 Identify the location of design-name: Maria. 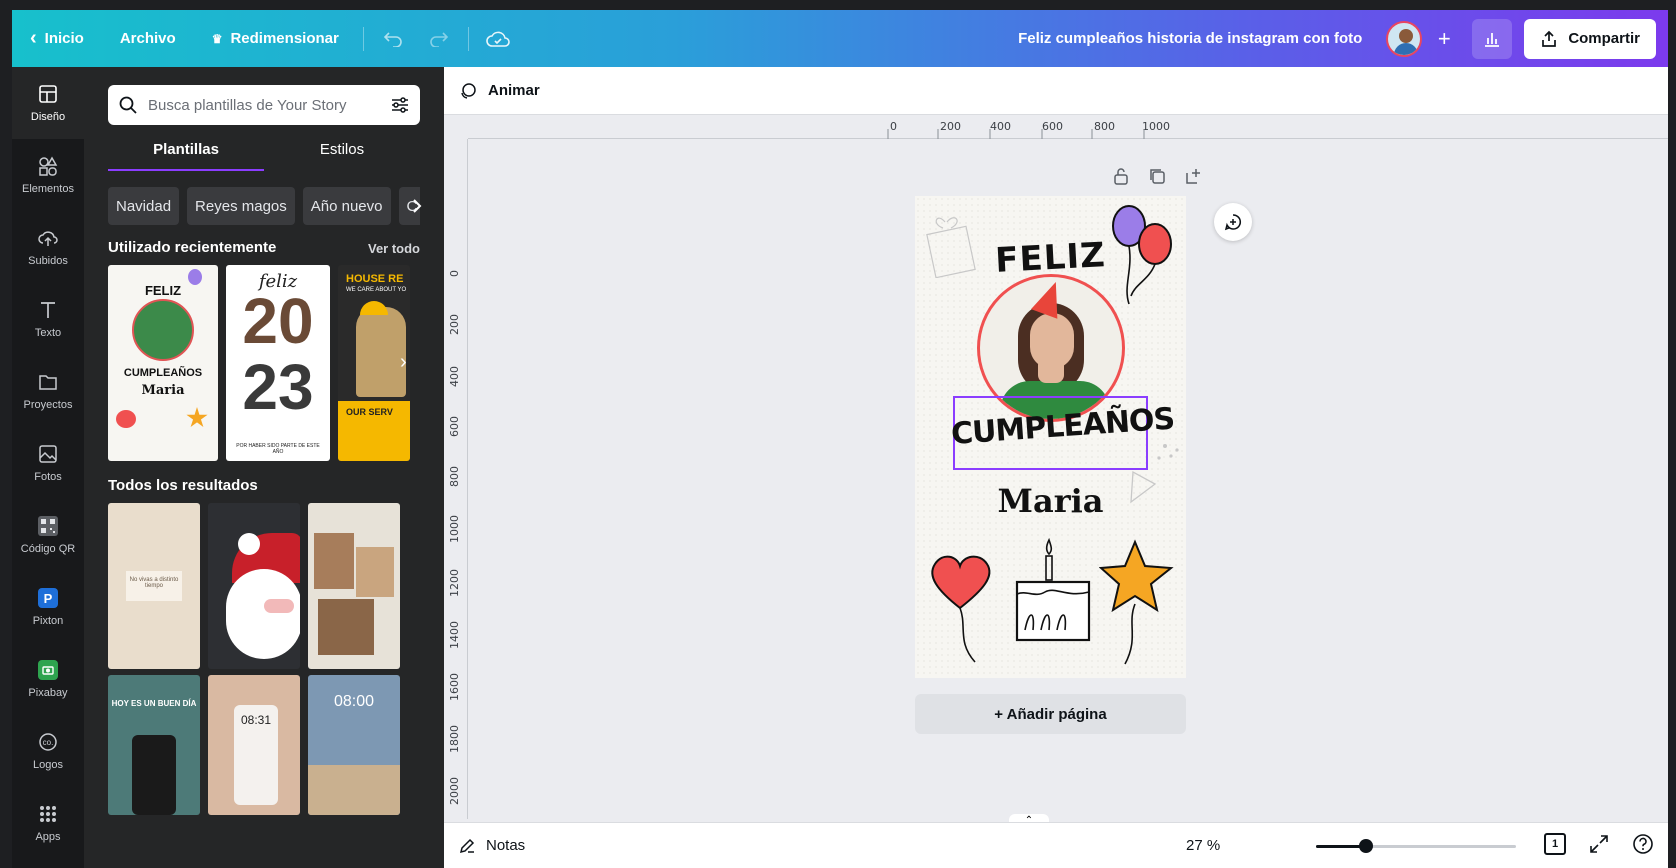
(1050, 501).